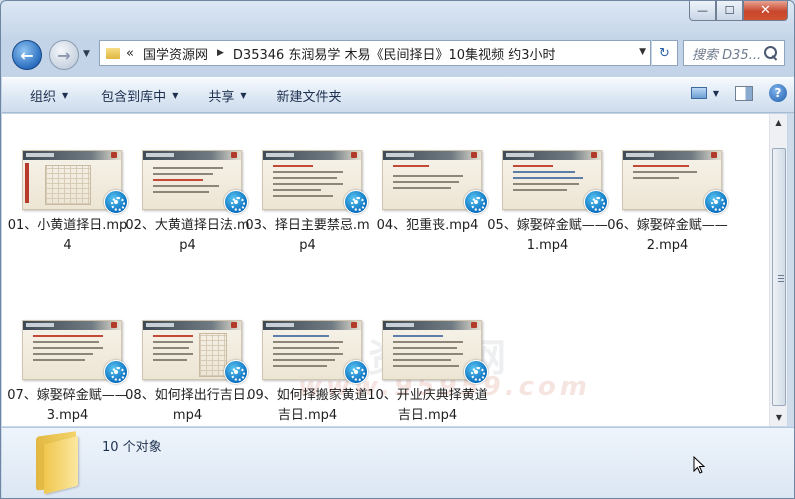  What do you see at coordinates (175, 53) in the screenshot?
I see `breadcrumb-item-root: 国学资源网` at bounding box center [175, 53].